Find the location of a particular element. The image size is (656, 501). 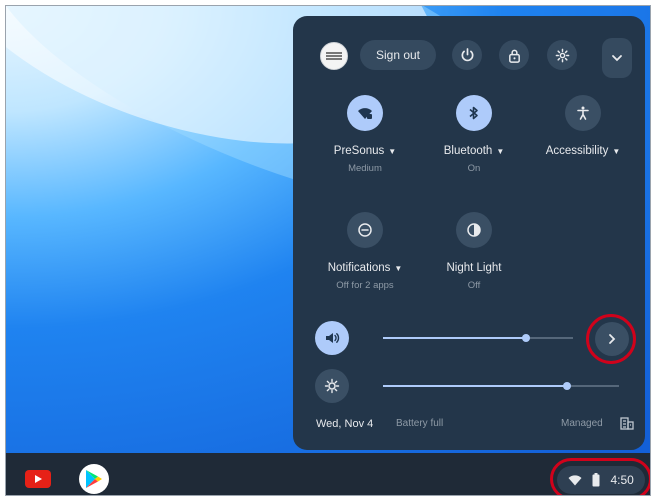

tile-night-light: Night Light Off is located at coordinates (474, 251).